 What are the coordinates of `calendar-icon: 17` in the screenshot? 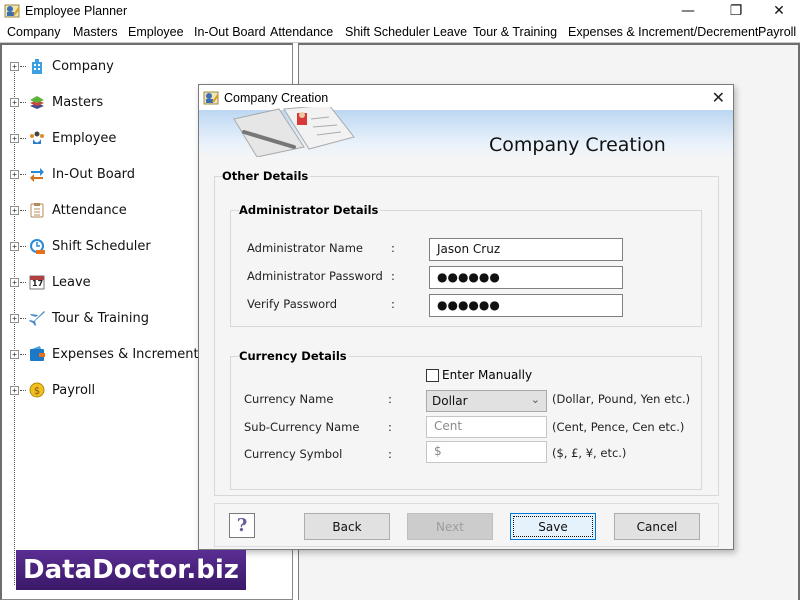 It's located at (37, 282).